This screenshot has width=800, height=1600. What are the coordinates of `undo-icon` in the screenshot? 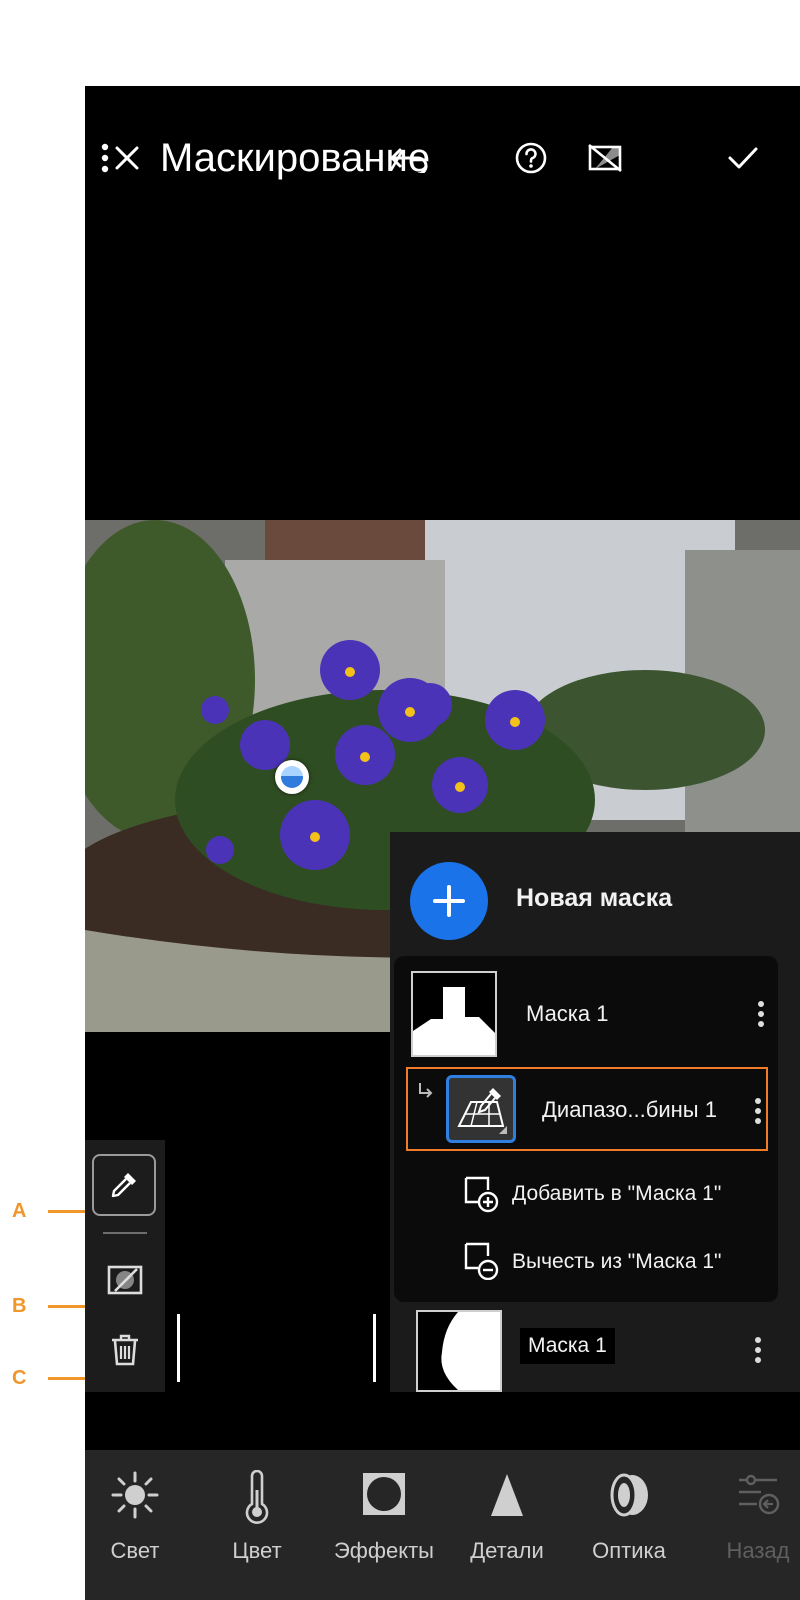 It's located at (409, 160).